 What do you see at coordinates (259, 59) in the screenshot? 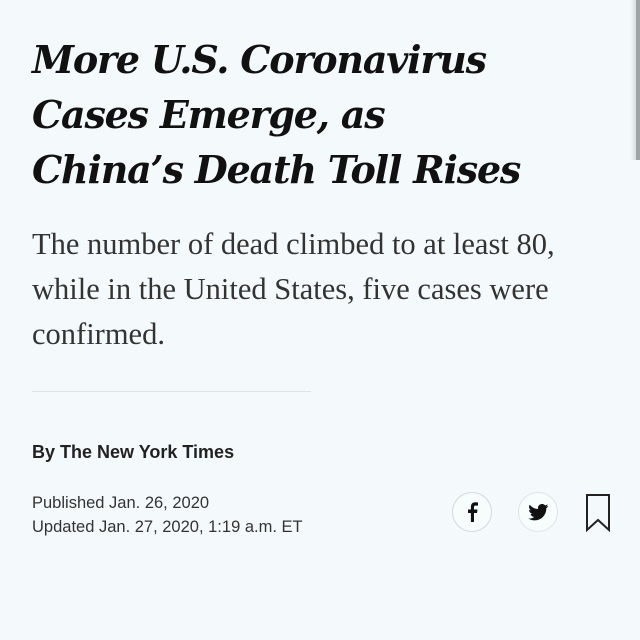
I see `headline-line: More U.S. Coronavirus` at bounding box center [259, 59].